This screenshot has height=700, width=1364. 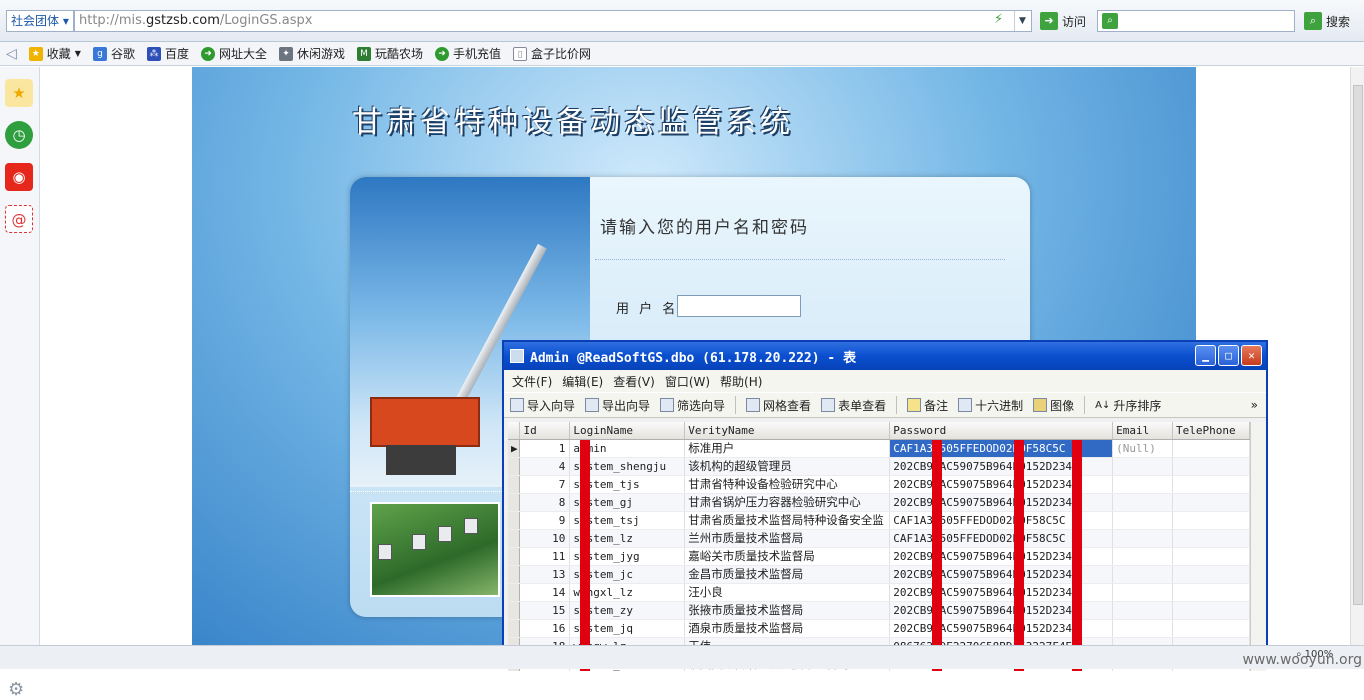 I want to click on clock-icon: ◷, so click(x=19, y=135).